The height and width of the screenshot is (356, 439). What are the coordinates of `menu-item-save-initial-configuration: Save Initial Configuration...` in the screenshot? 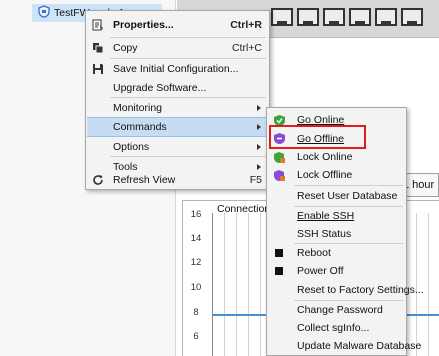 It's located at (177, 68).